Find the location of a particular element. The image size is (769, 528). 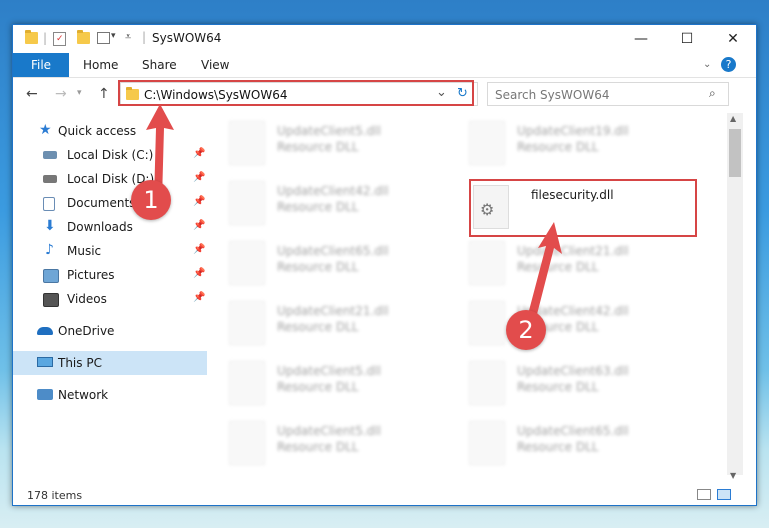

forward-button: → is located at coordinates (61, 94).